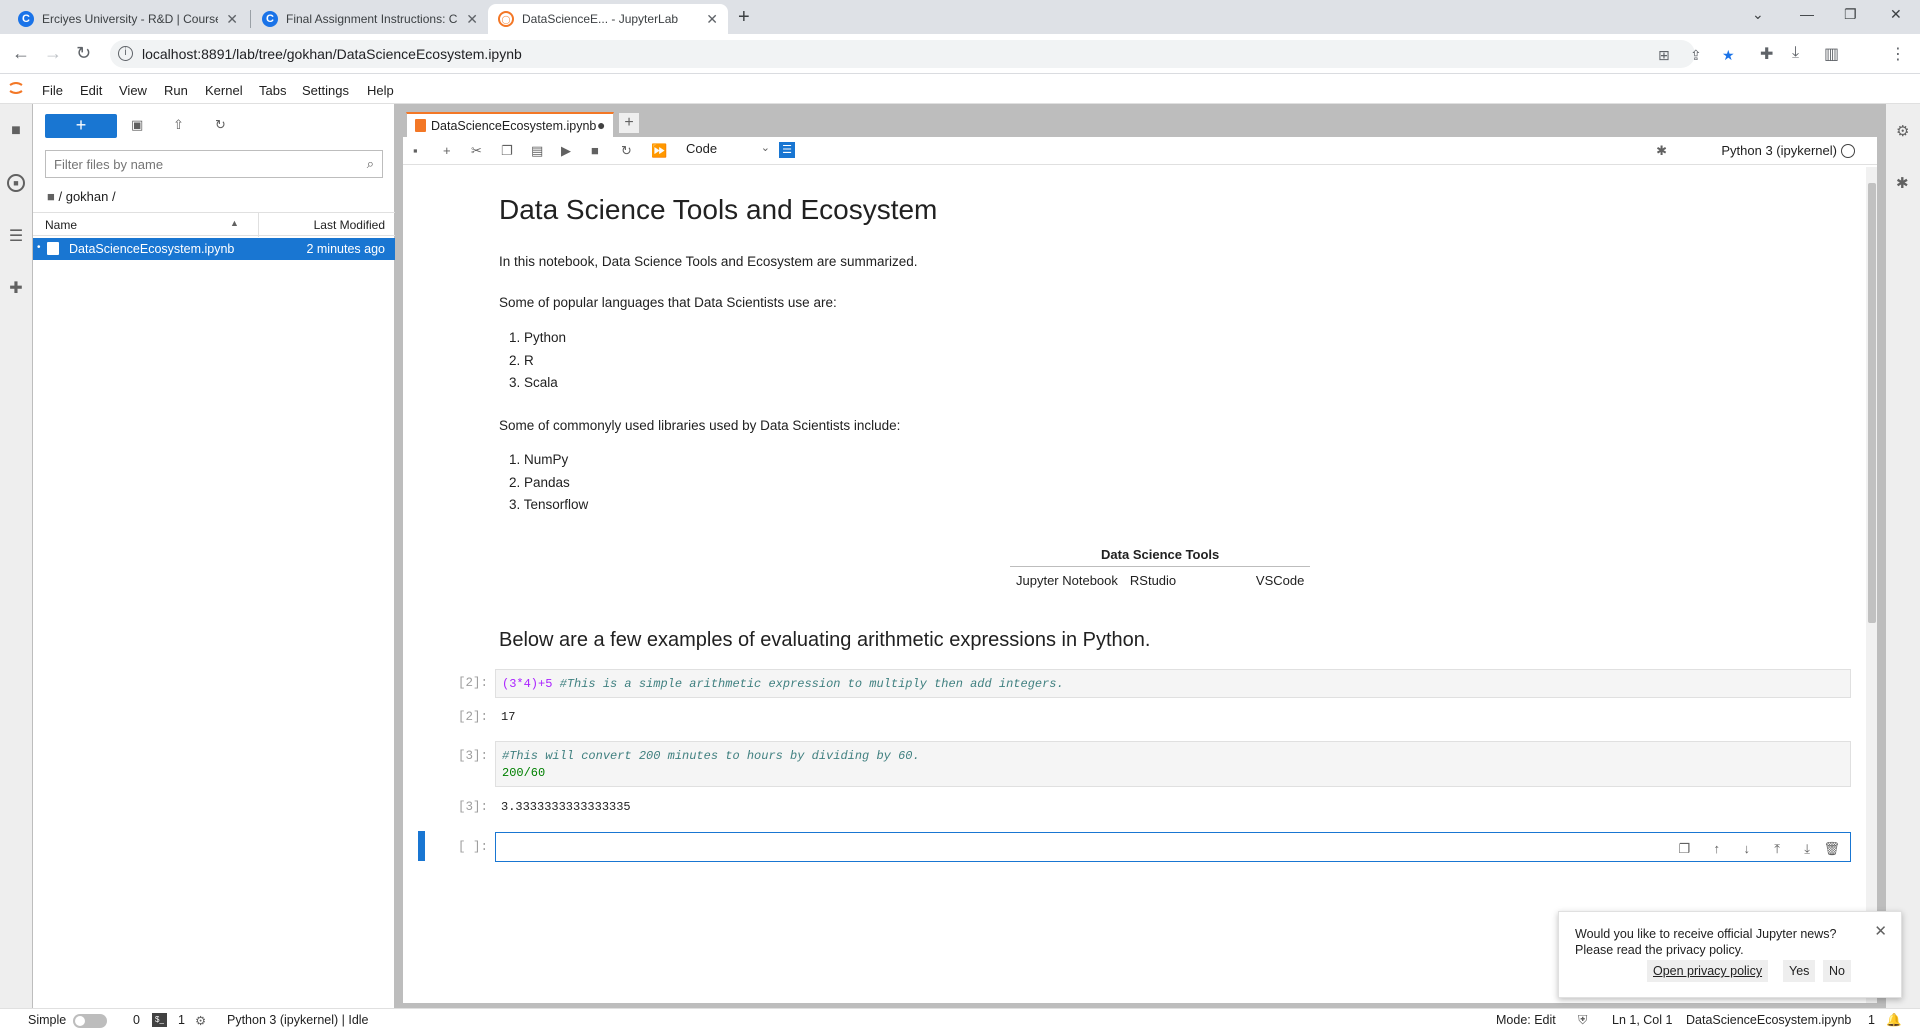  What do you see at coordinates (16, 131) in the screenshot?
I see `folder-icon: ■` at bounding box center [16, 131].